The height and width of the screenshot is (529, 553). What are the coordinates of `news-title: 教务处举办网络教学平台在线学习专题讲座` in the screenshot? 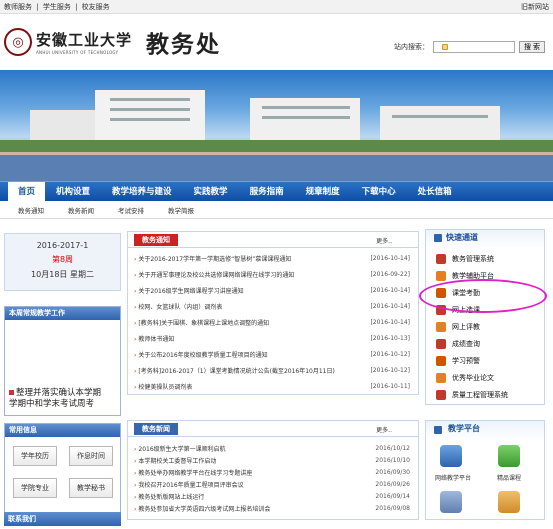 It's located at (193, 472).